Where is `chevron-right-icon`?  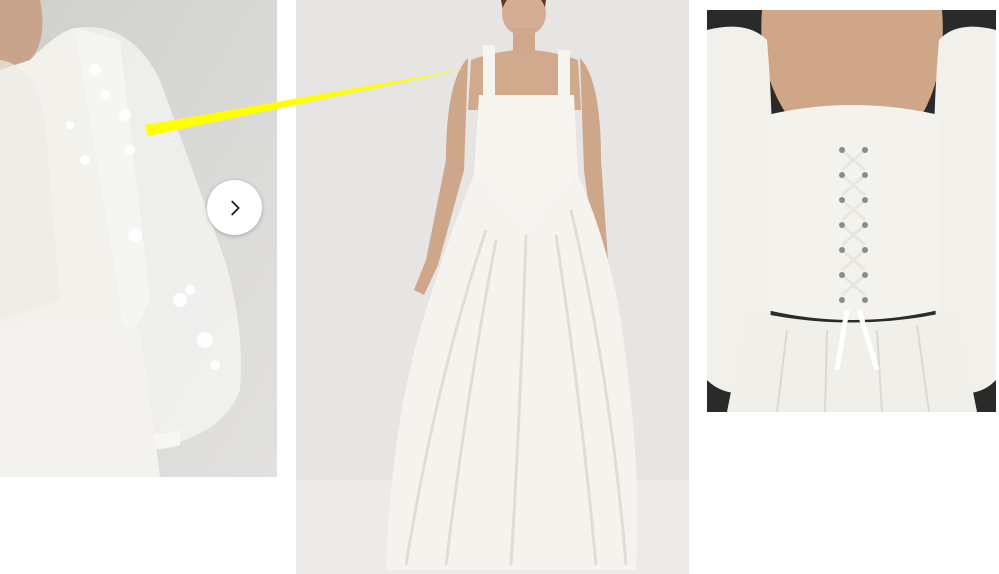 chevron-right-icon is located at coordinates (235, 207).